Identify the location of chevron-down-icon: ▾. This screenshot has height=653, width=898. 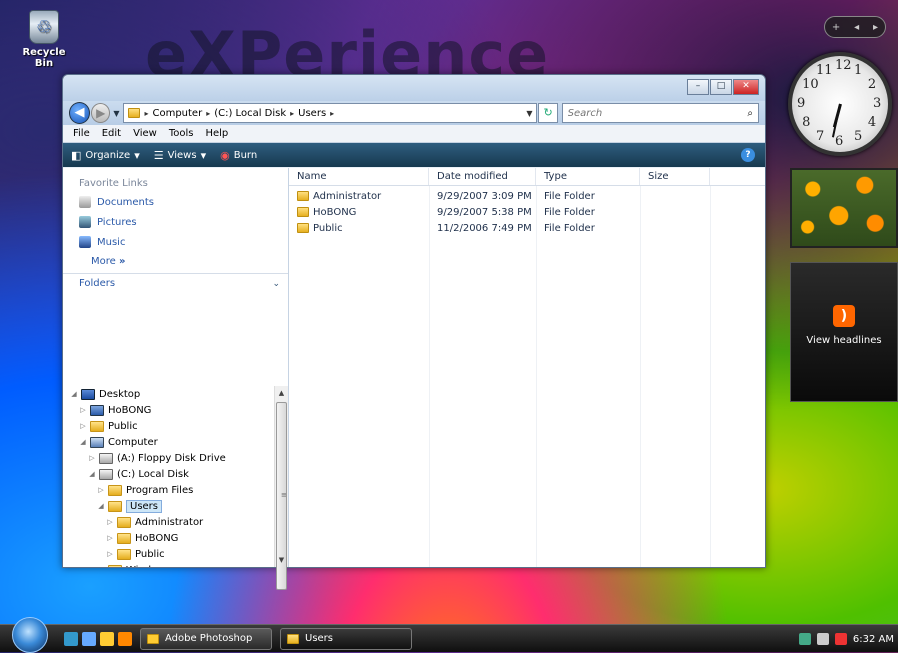
(203, 155).